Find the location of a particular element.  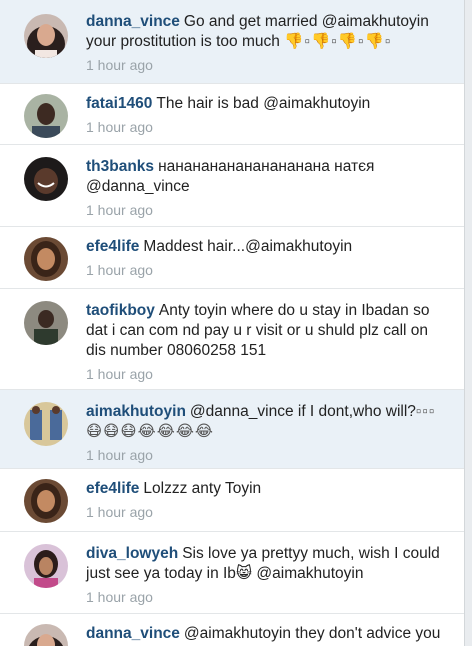

comment-text: @aimakhutoyin they don't advice you is located at coordinates (312, 633).